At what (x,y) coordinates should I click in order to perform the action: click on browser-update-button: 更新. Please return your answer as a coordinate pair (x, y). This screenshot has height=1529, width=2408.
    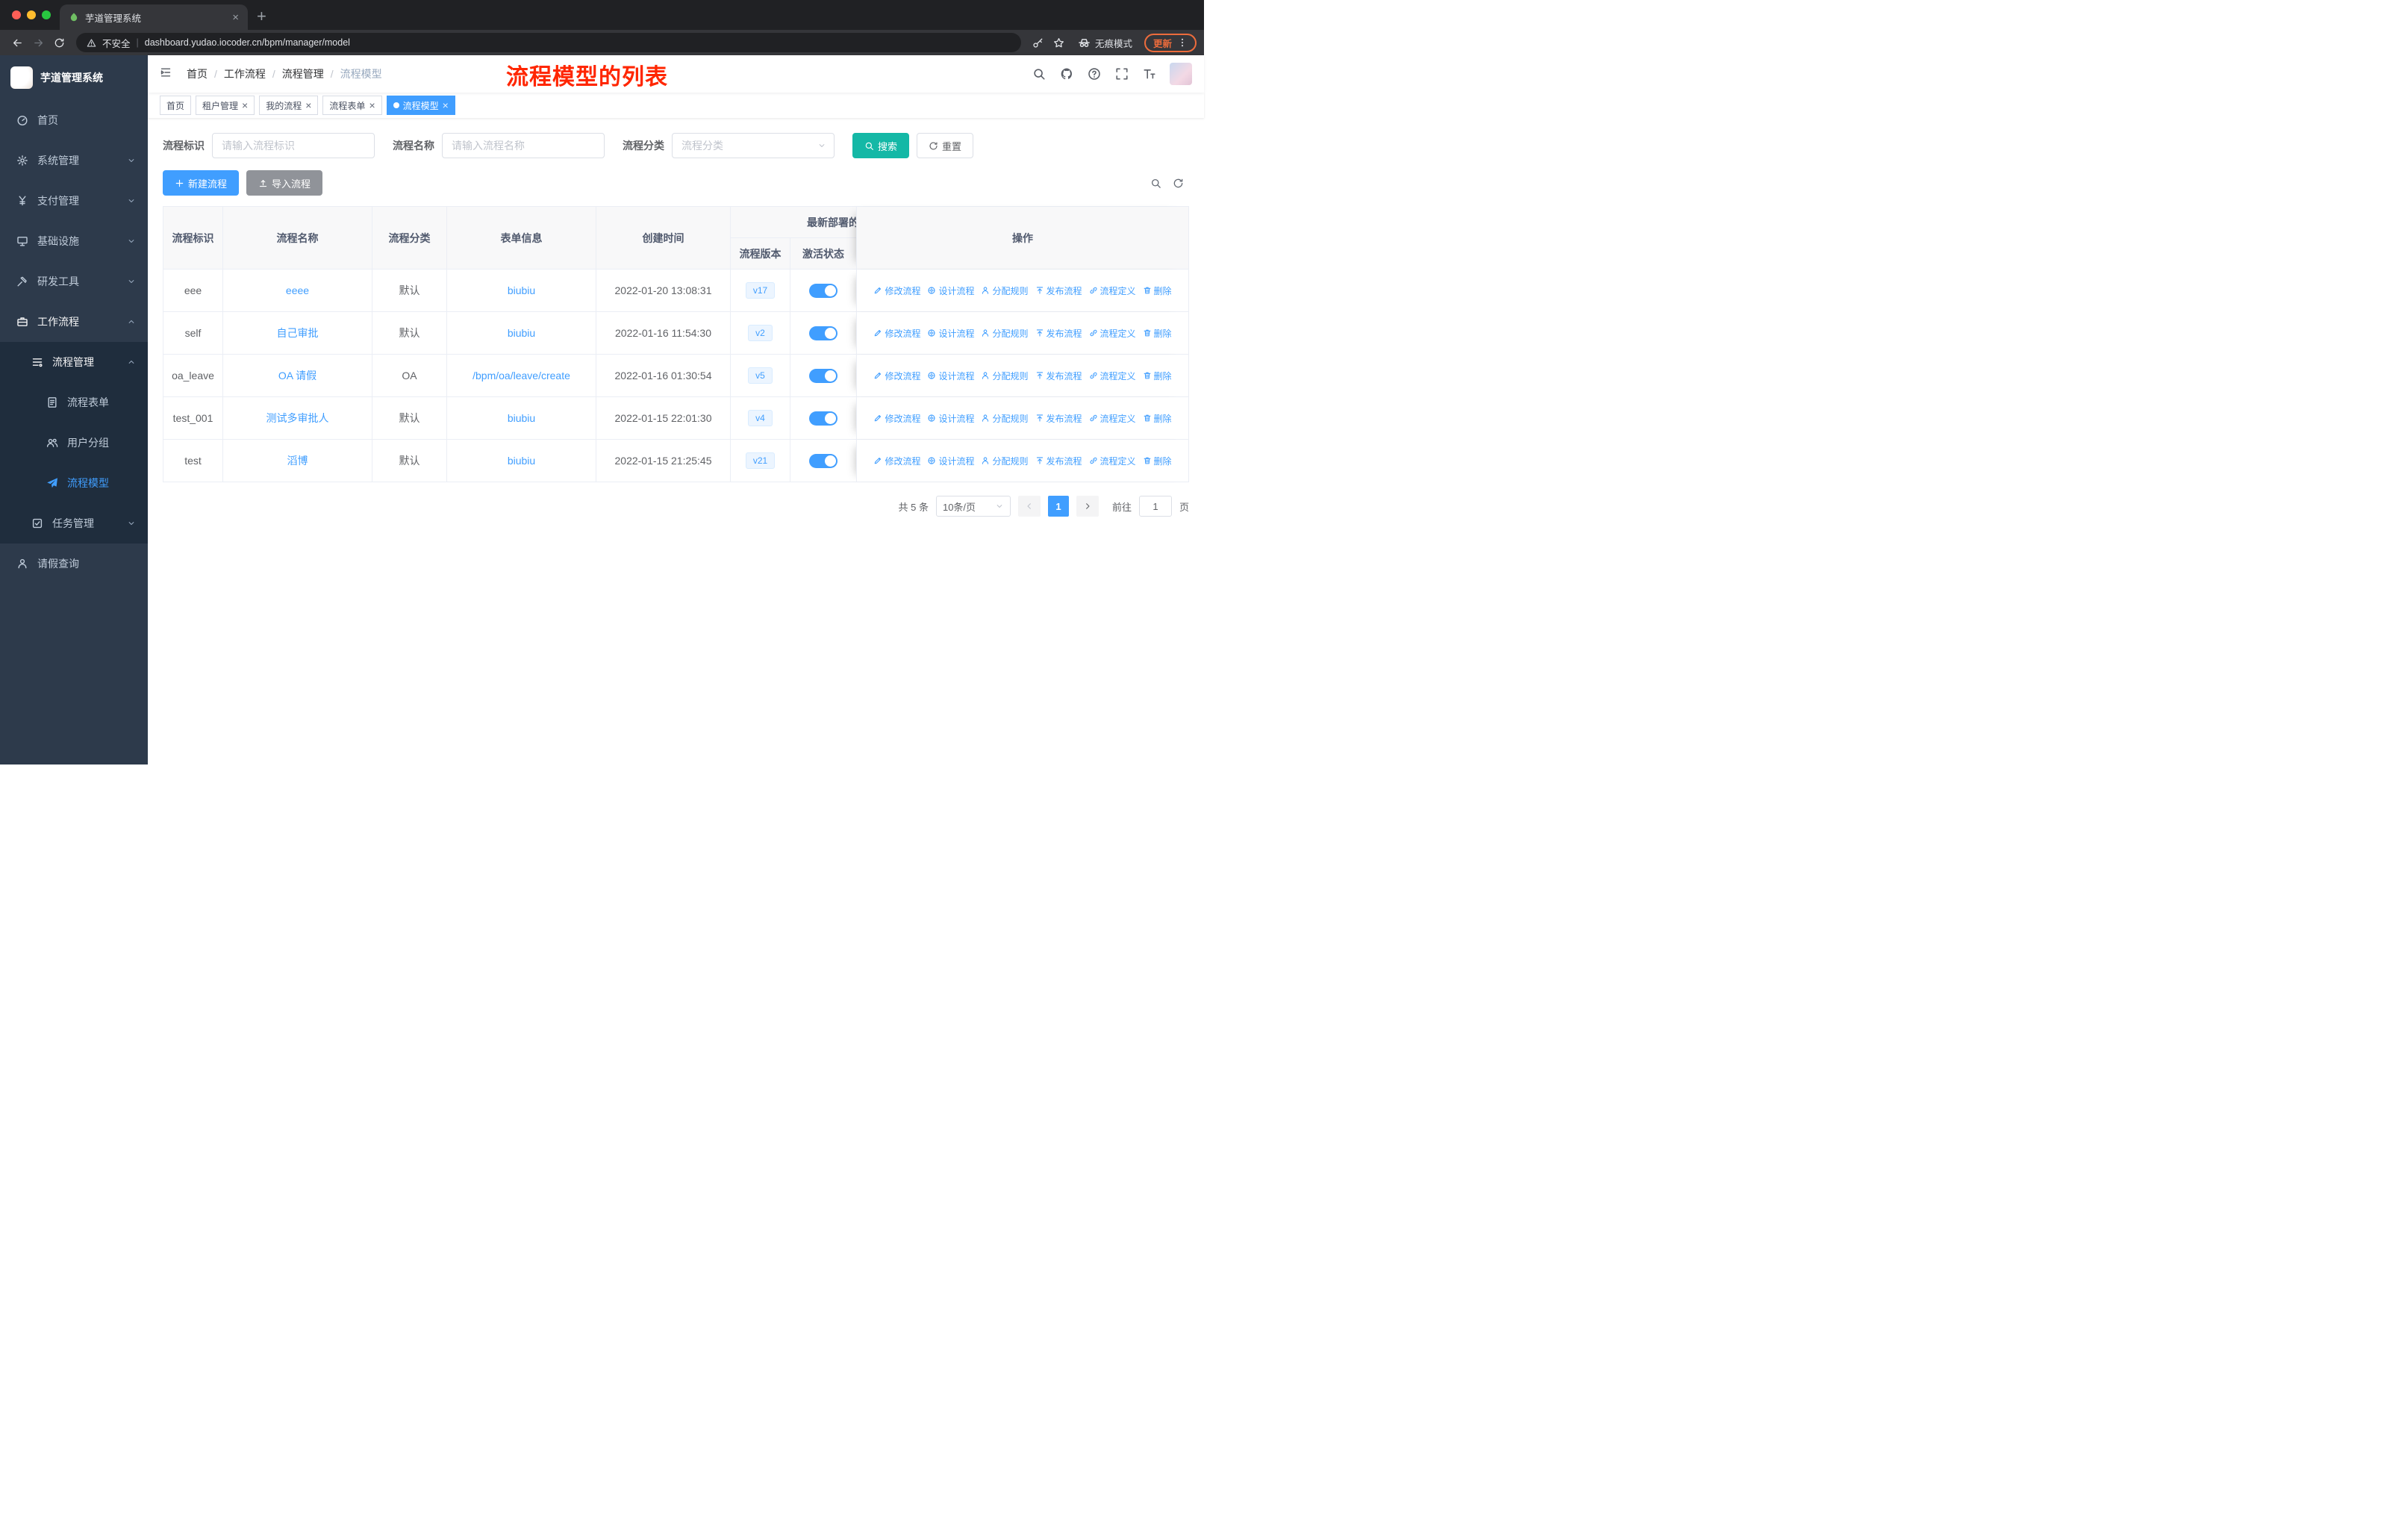
    Looking at the image, I should click on (1170, 42).